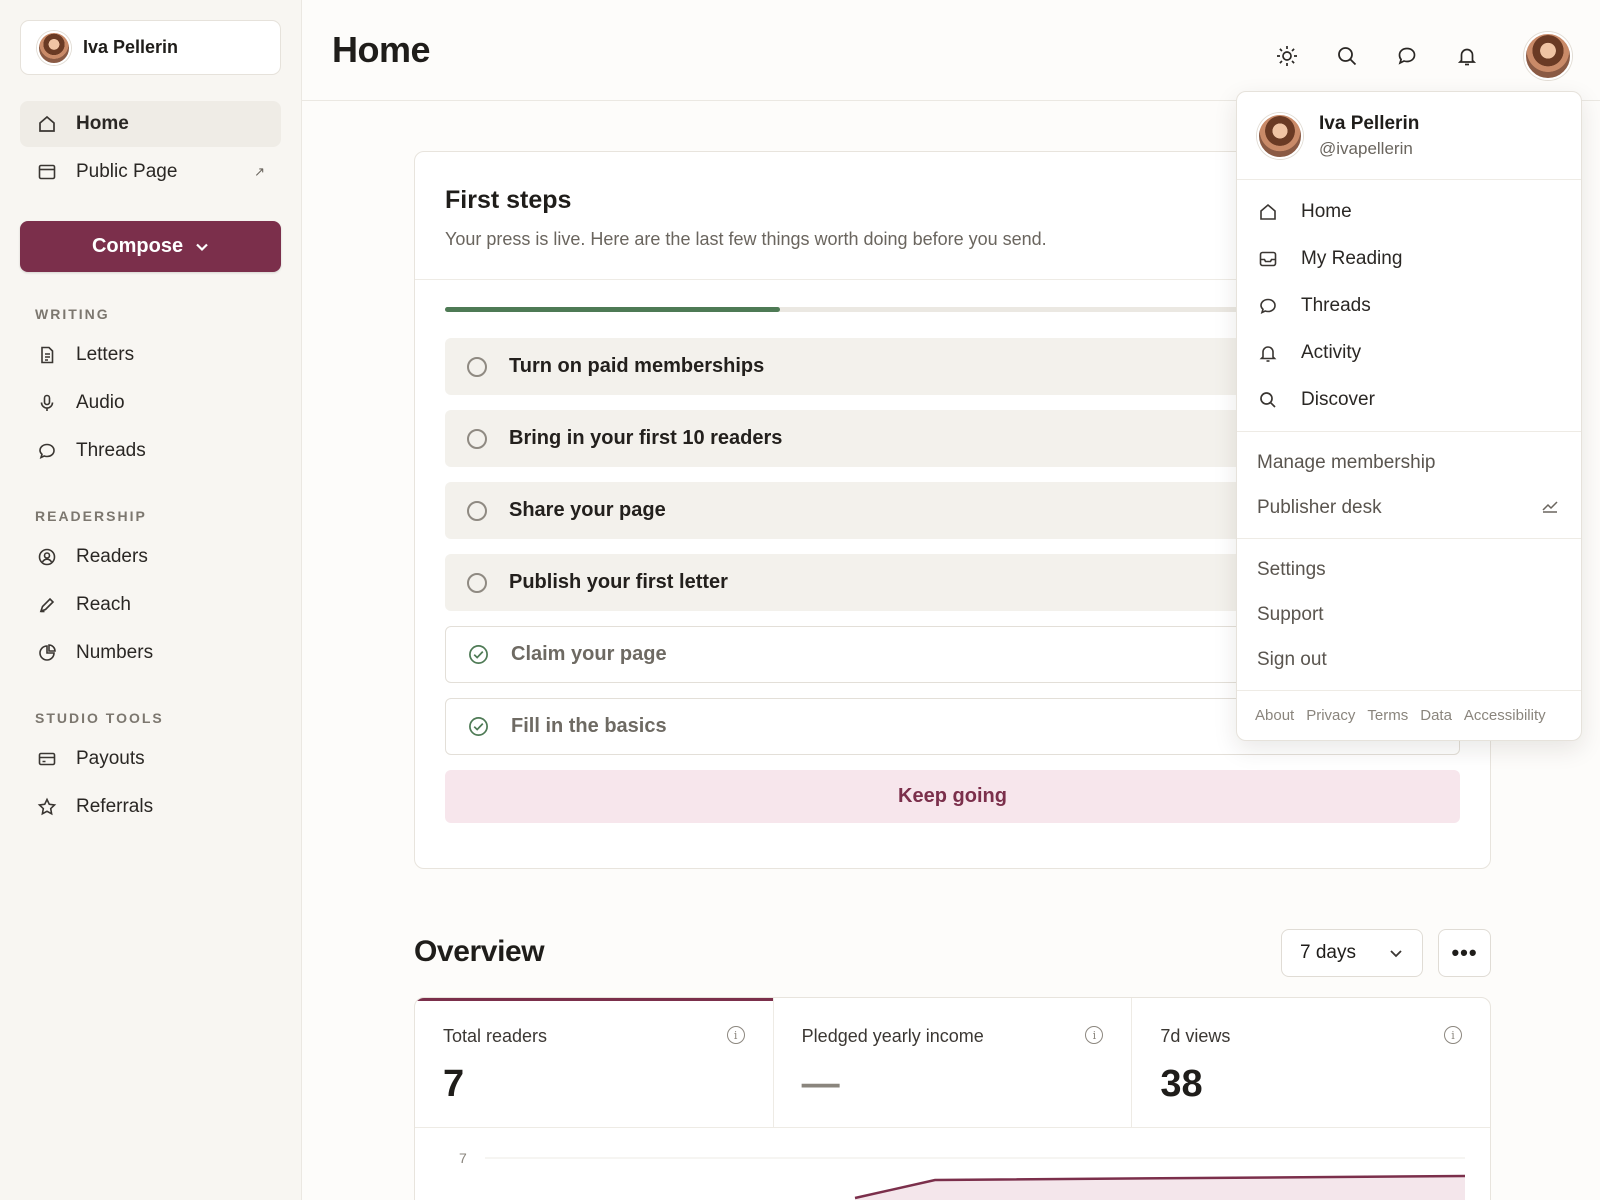 Image resolution: width=1600 pixels, height=1200 pixels. I want to click on chevron-down-icon, so click(1396, 954).